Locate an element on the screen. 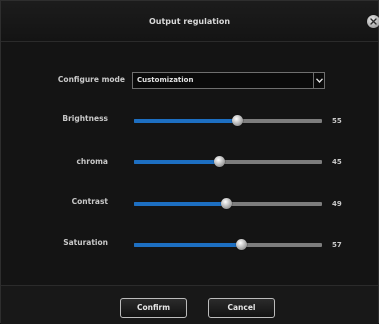 This screenshot has height=324, width=379. configure-mode-label: Configure mode is located at coordinates (91, 79).